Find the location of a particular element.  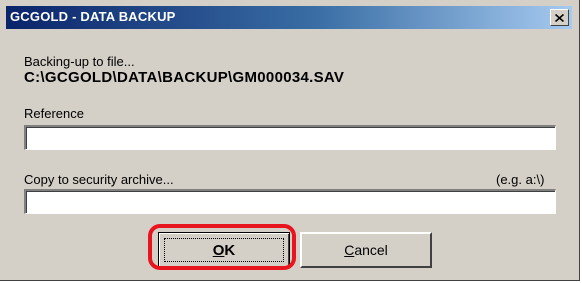

cancel-button-label: Cancel is located at coordinates (366, 250).